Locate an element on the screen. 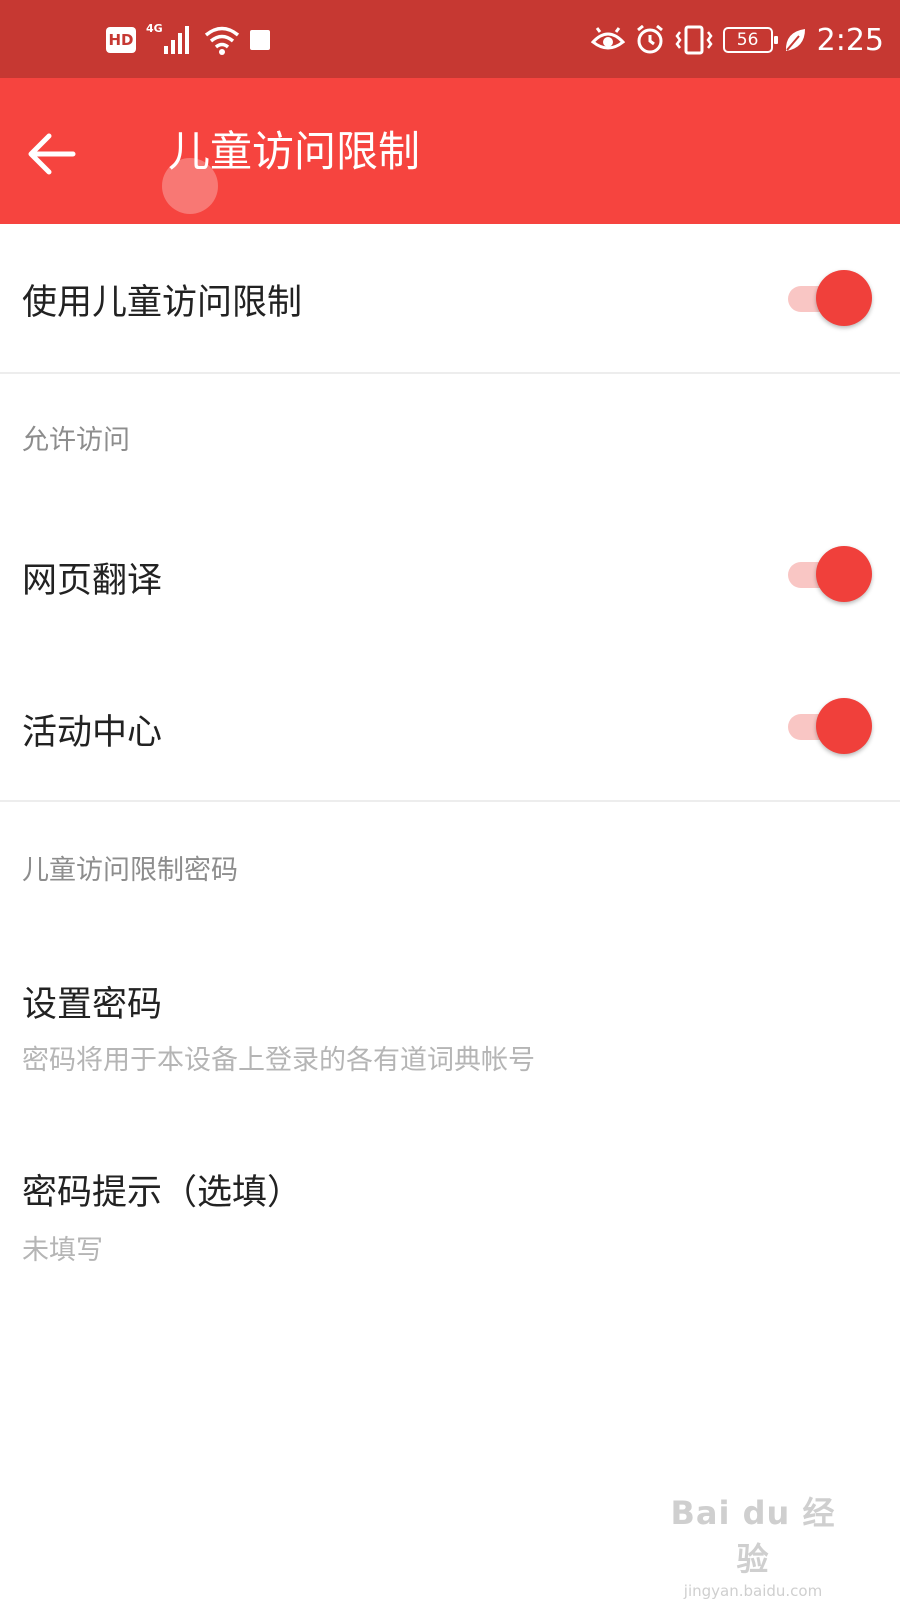 The image size is (900, 1600). setting-label: 密码提示（选填） is located at coordinates (162, 1193).